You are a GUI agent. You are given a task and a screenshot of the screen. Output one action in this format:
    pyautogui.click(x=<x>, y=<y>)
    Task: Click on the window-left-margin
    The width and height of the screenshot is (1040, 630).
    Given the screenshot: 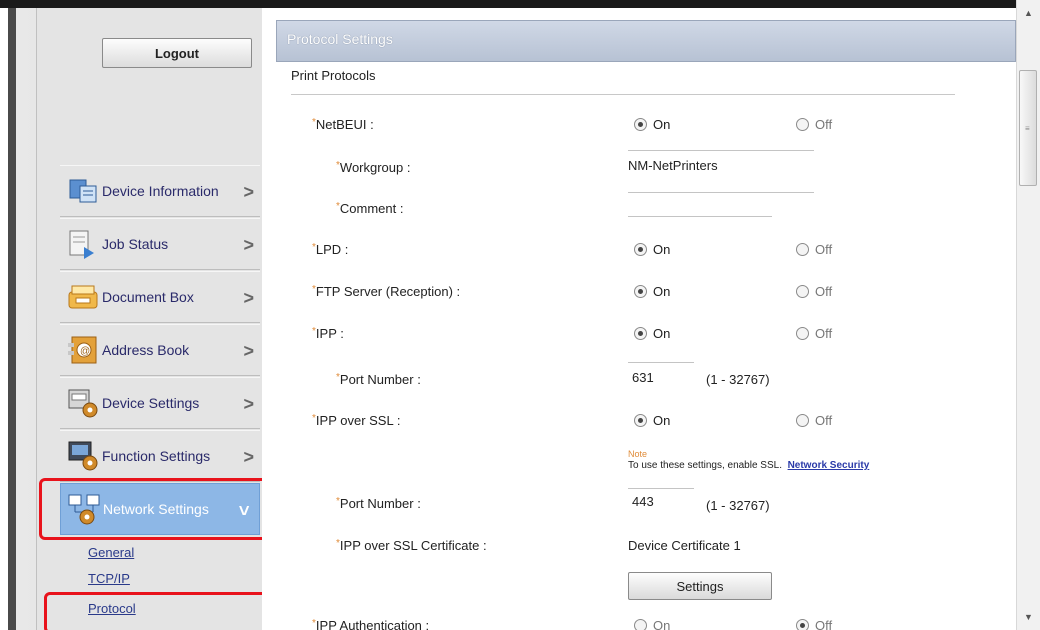 What is the action you would take?
    pyautogui.click(x=4, y=319)
    